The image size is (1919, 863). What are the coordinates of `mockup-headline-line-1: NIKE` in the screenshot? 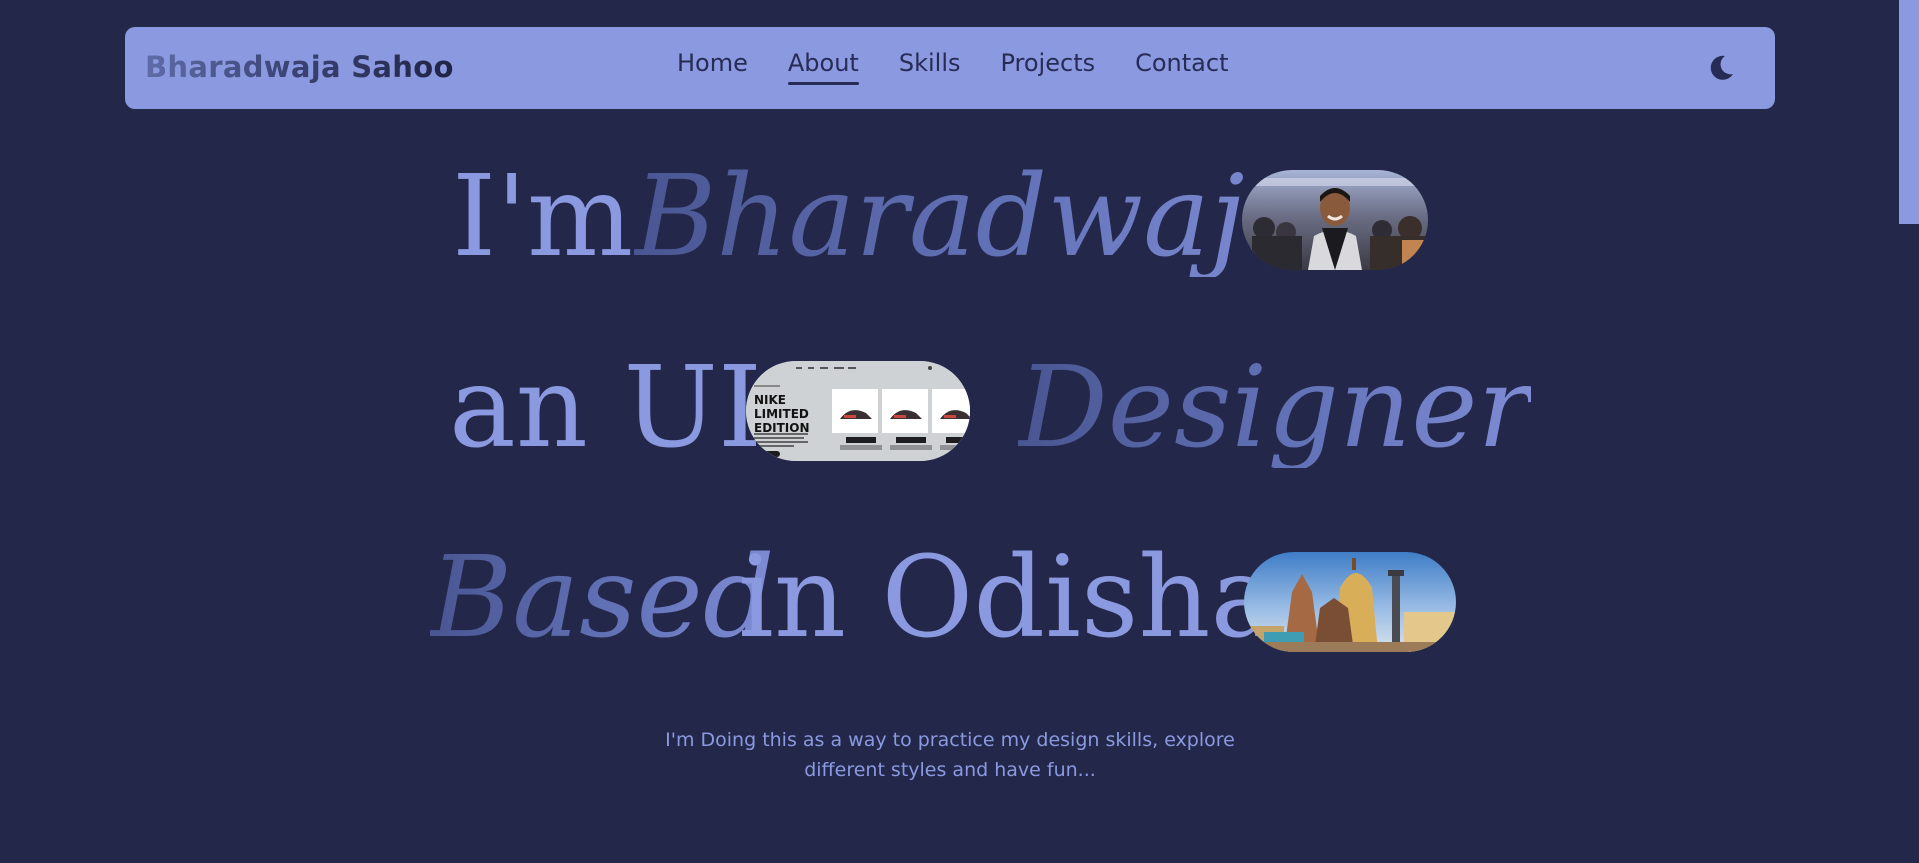 It's located at (770, 400).